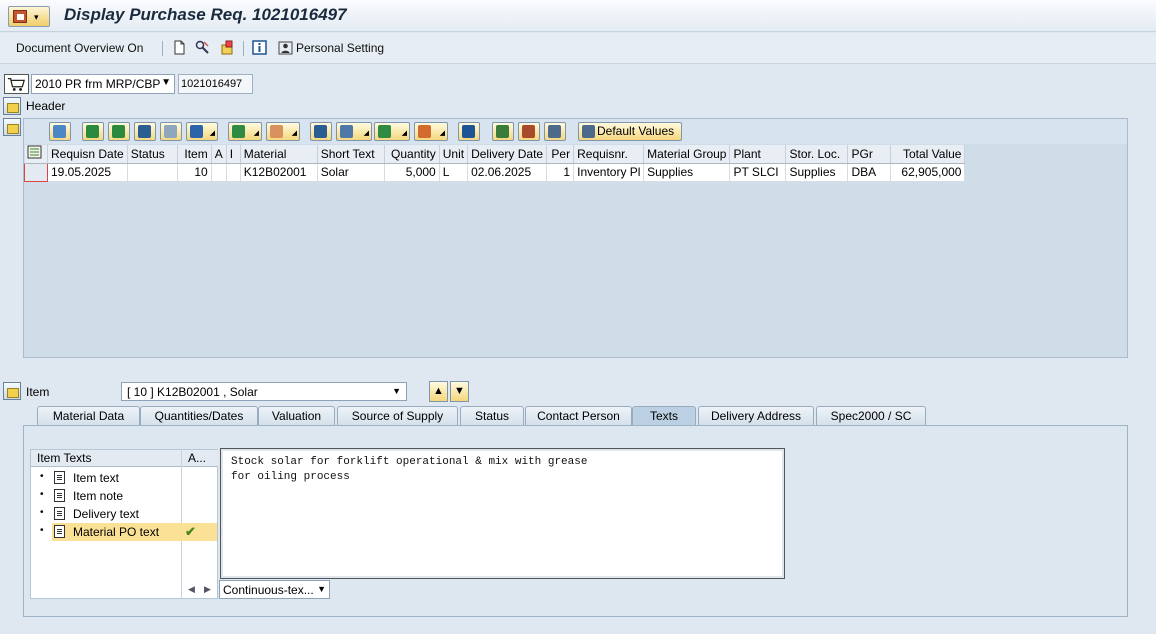 This screenshot has width=1156, height=634. Describe the element at coordinates (928, 154) in the screenshot. I see `column-header: Total Value` at that location.